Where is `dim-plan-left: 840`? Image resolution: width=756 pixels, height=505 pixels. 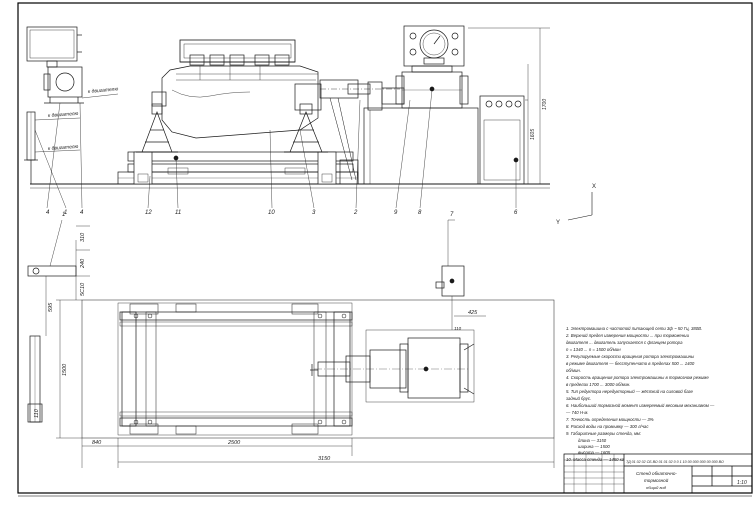 dim-plan-left: 840 is located at coordinates (97, 443).